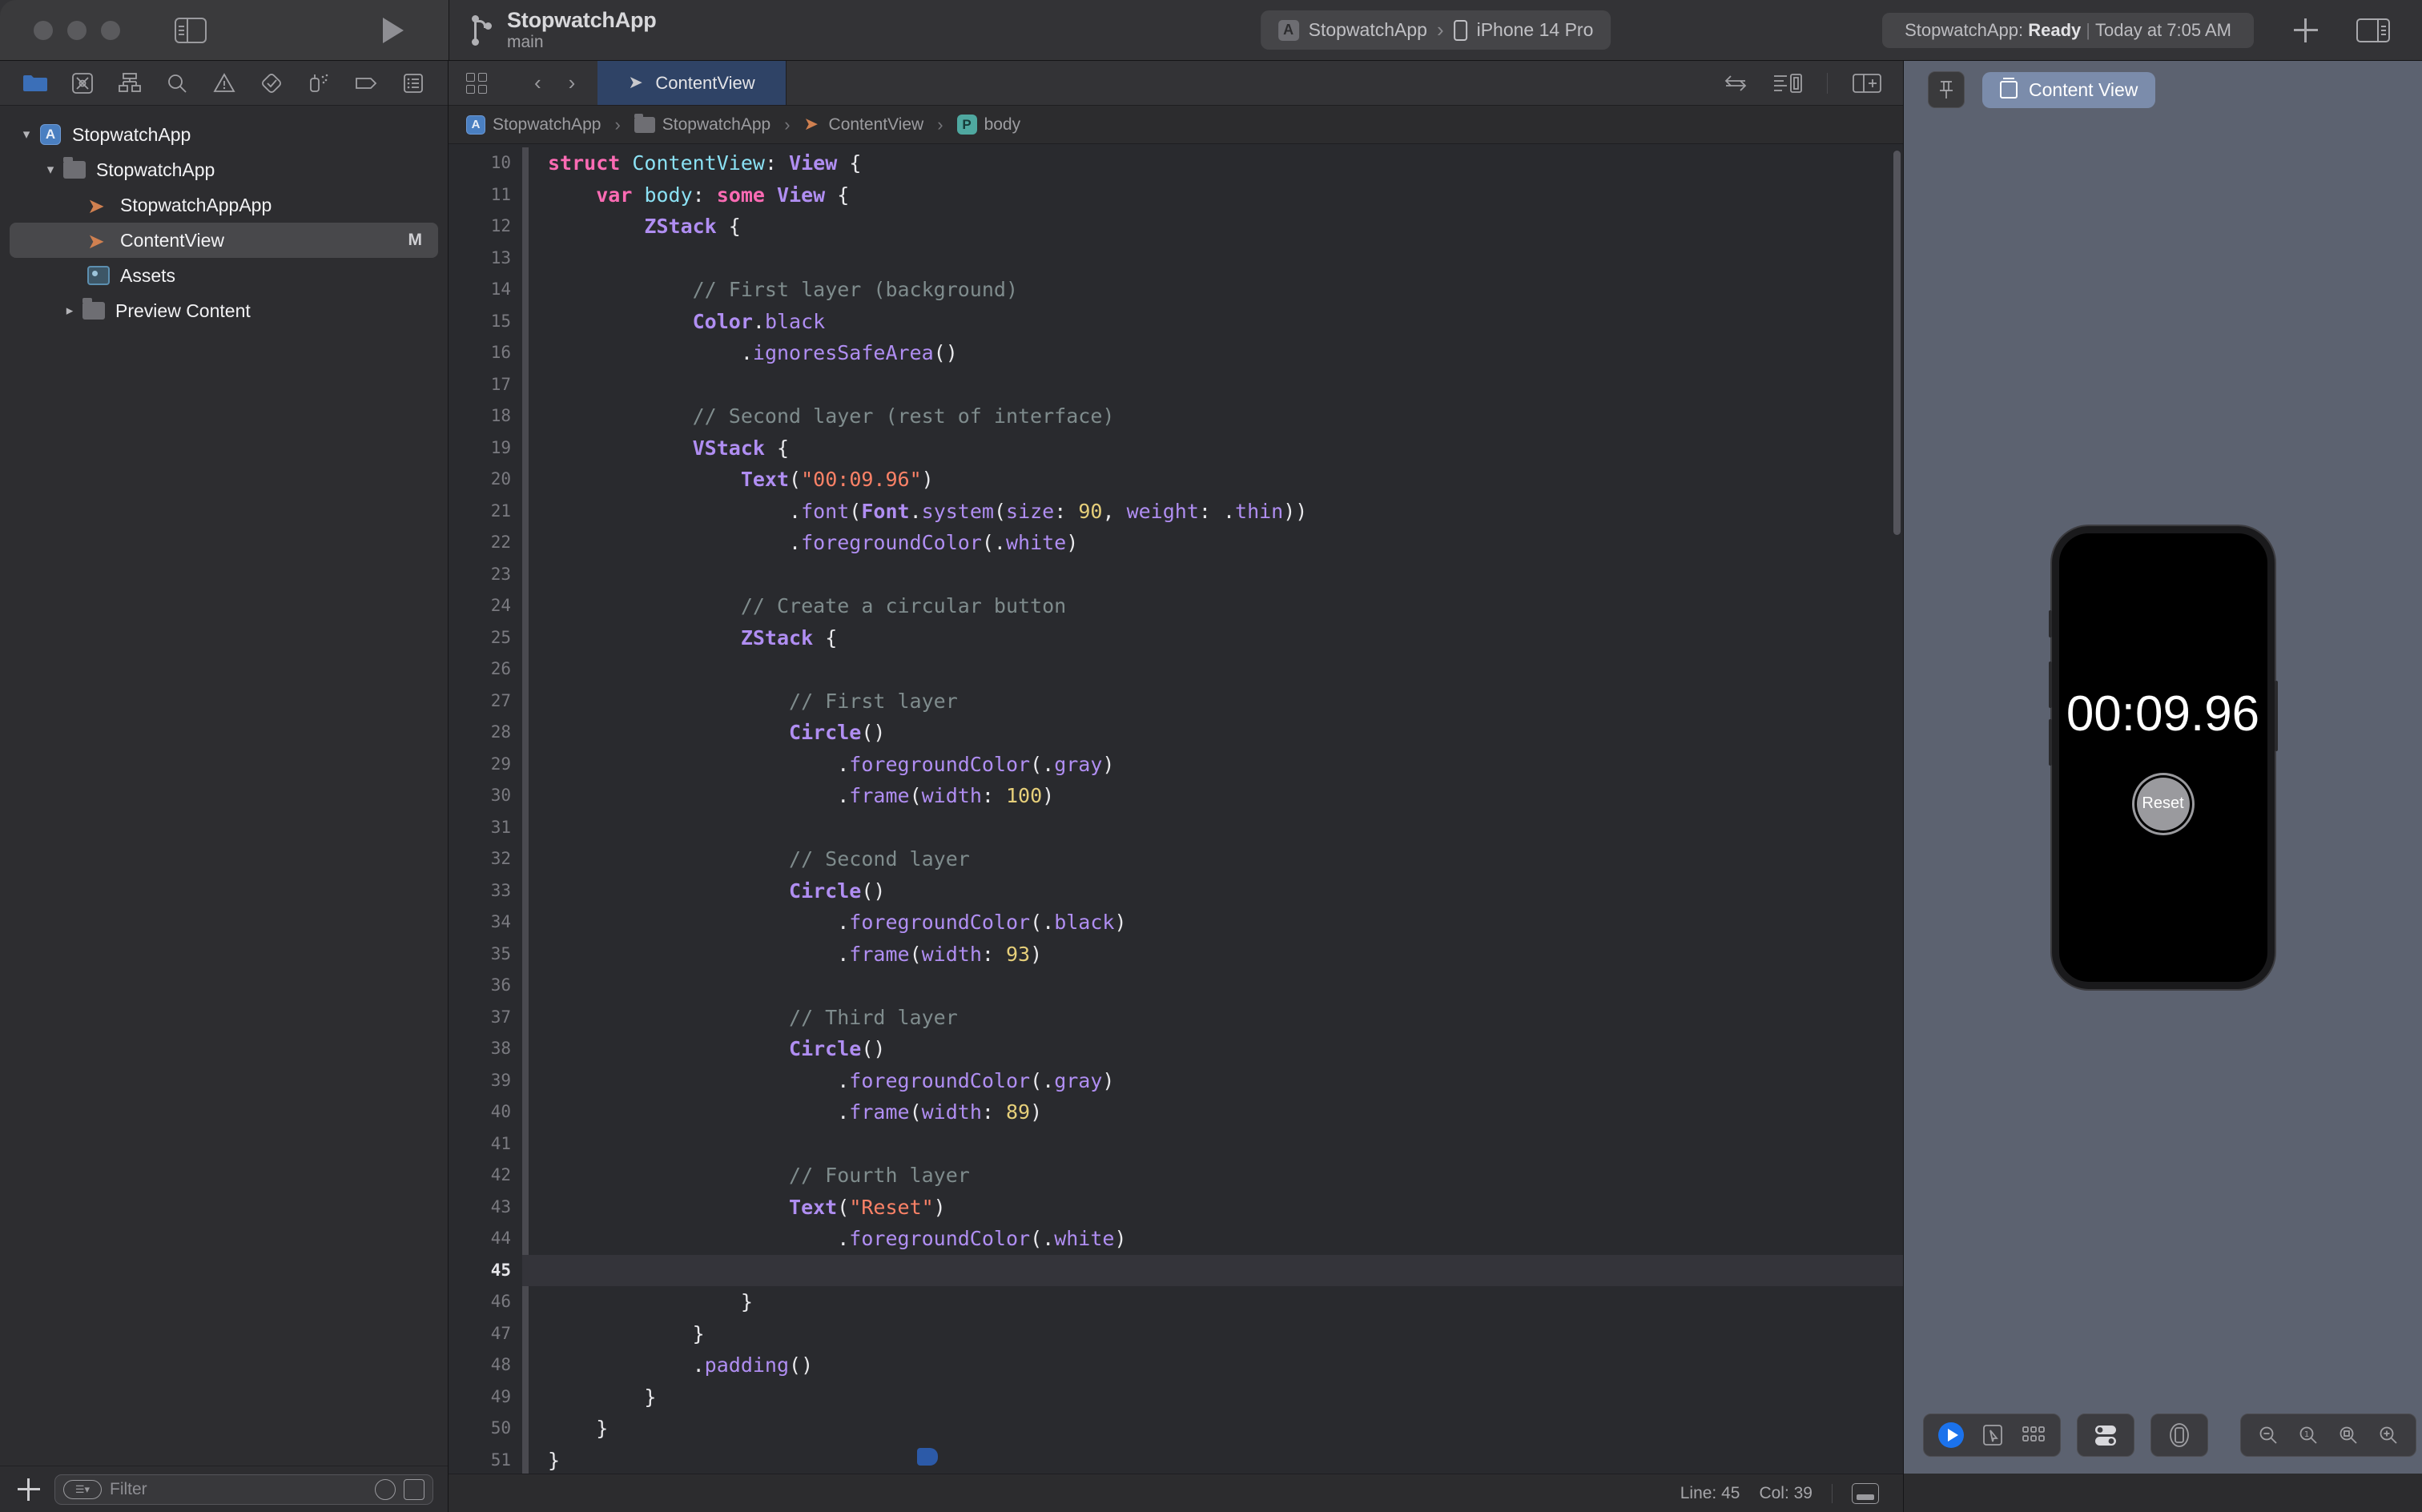 The image size is (2422, 1512). What do you see at coordinates (413, 83) in the screenshot?
I see `sidebar-item-report-navigator` at bounding box center [413, 83].